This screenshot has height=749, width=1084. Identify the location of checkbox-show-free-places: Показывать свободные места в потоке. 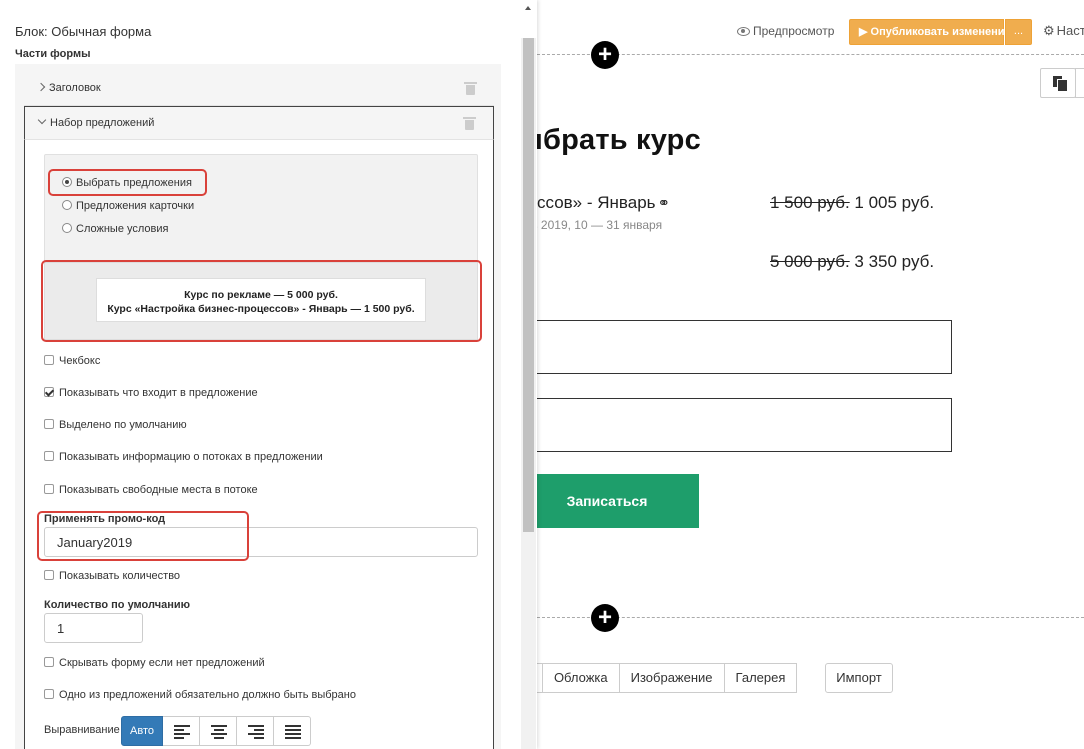
(151, 490).